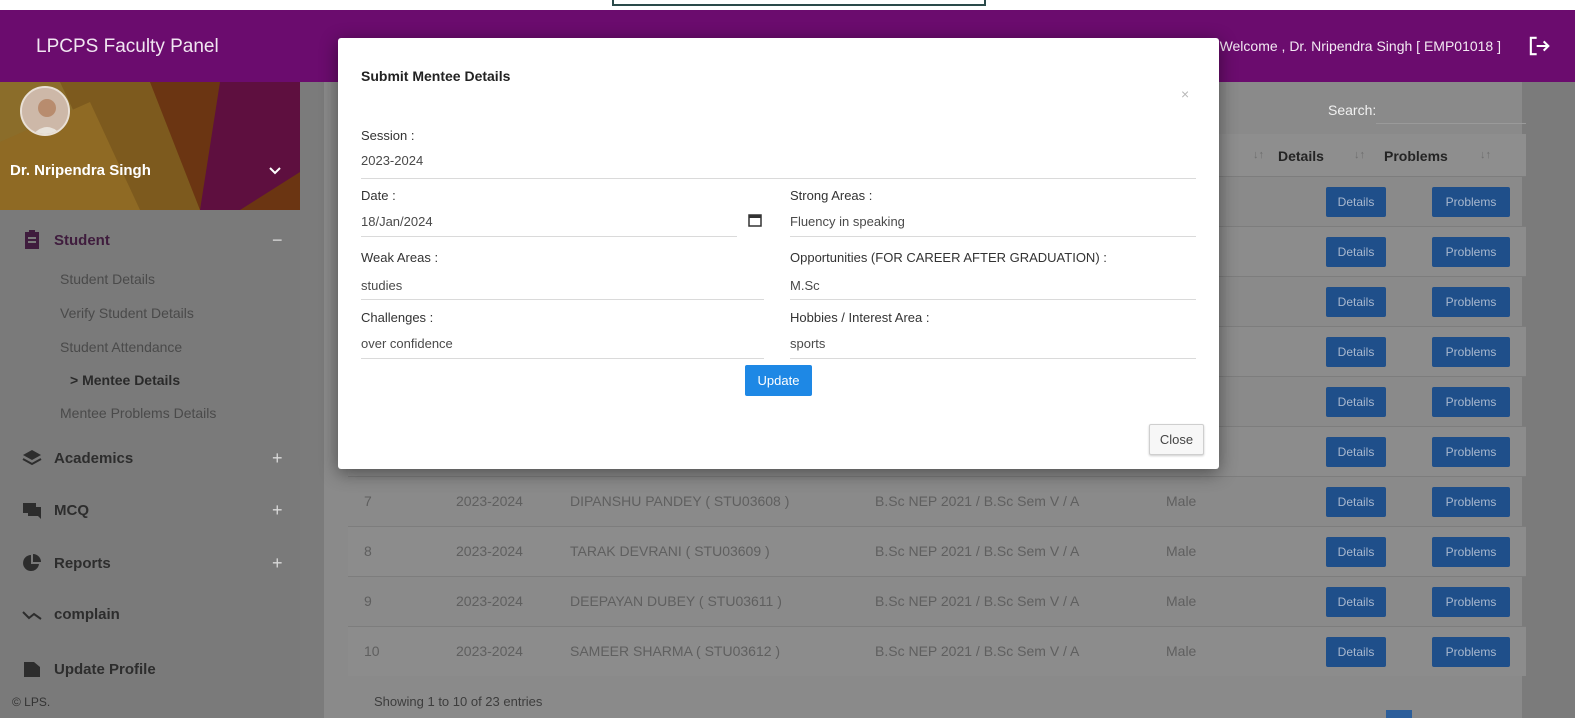  Describe the element at coordinates (670, 551) in the screenshot. I see `row-student-name: TARAK DEVRANI ( STU03609 )` at that location.